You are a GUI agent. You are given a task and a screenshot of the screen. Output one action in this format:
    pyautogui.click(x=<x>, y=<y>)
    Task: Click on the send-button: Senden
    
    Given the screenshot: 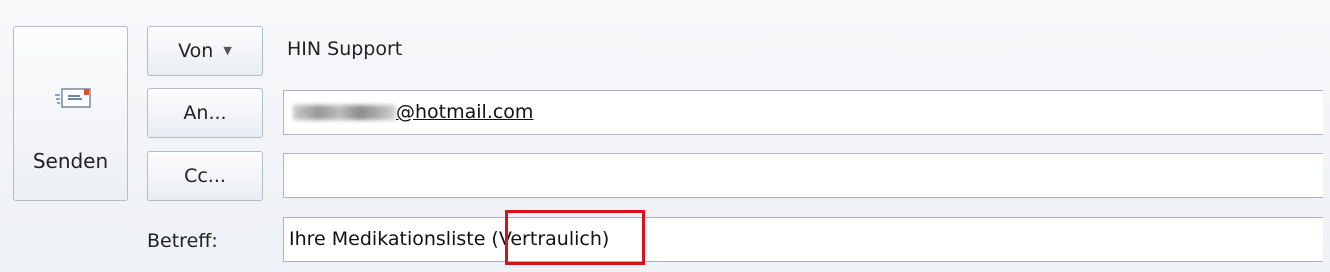 What is the action you would take?
    pyautogui.click(x=70, y=113)
    